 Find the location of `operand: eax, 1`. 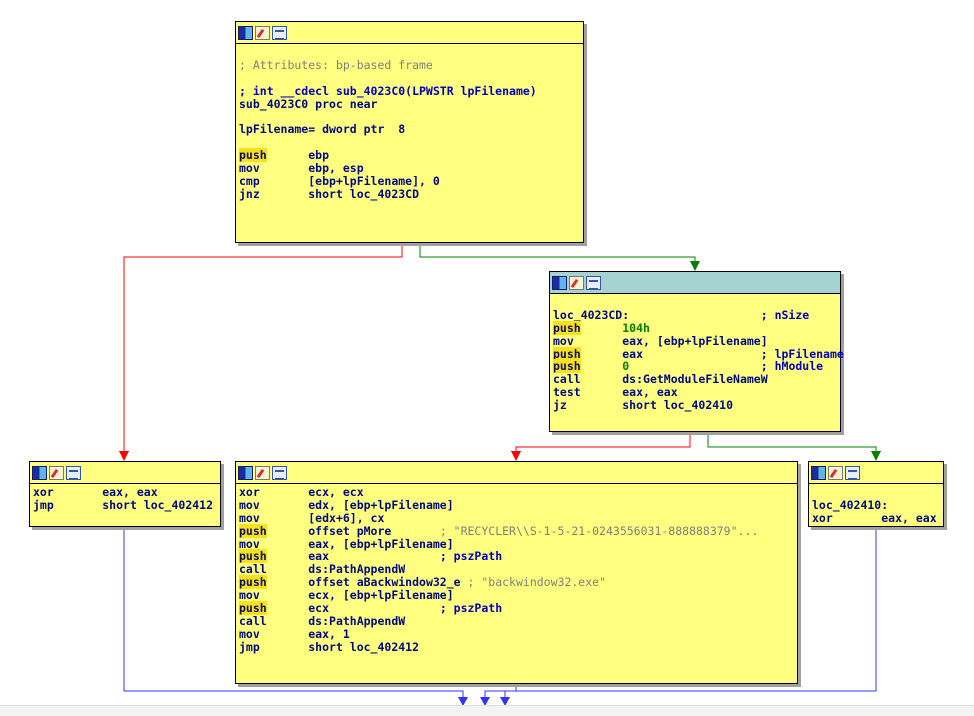

operand: eax, 1 is located at coordinates (329, 634).